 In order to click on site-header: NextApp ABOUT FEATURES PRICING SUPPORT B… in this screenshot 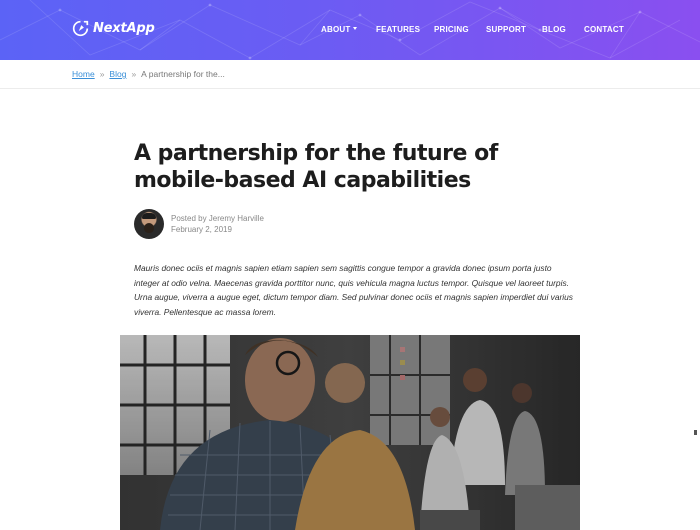, I will do `click(350, 30)`.